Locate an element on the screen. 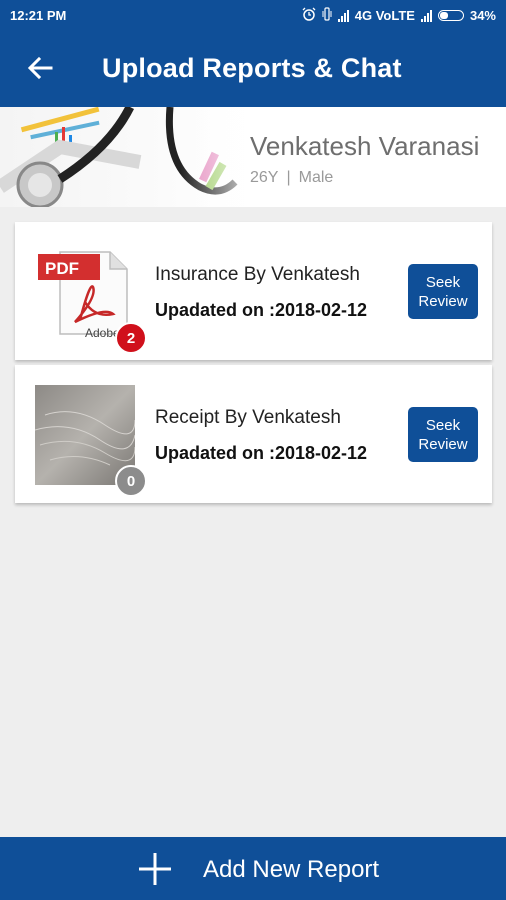  status-bar: 12:21 PM 4G VoLTE 34% is located at coordinates (253, 15).